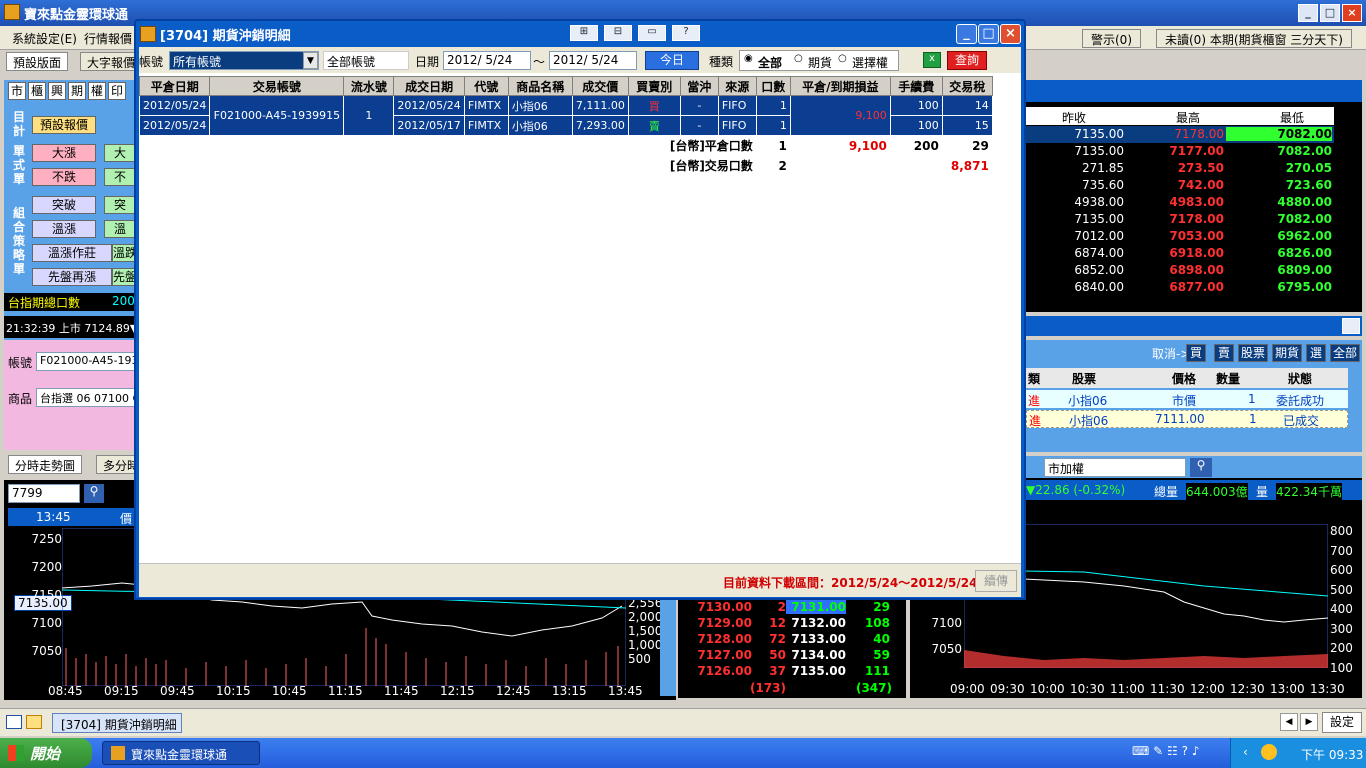  What do you see at coordinates (916, 86) in the screenshot?
I see `col-fee: 手續費` at bounding box center [916, 86].